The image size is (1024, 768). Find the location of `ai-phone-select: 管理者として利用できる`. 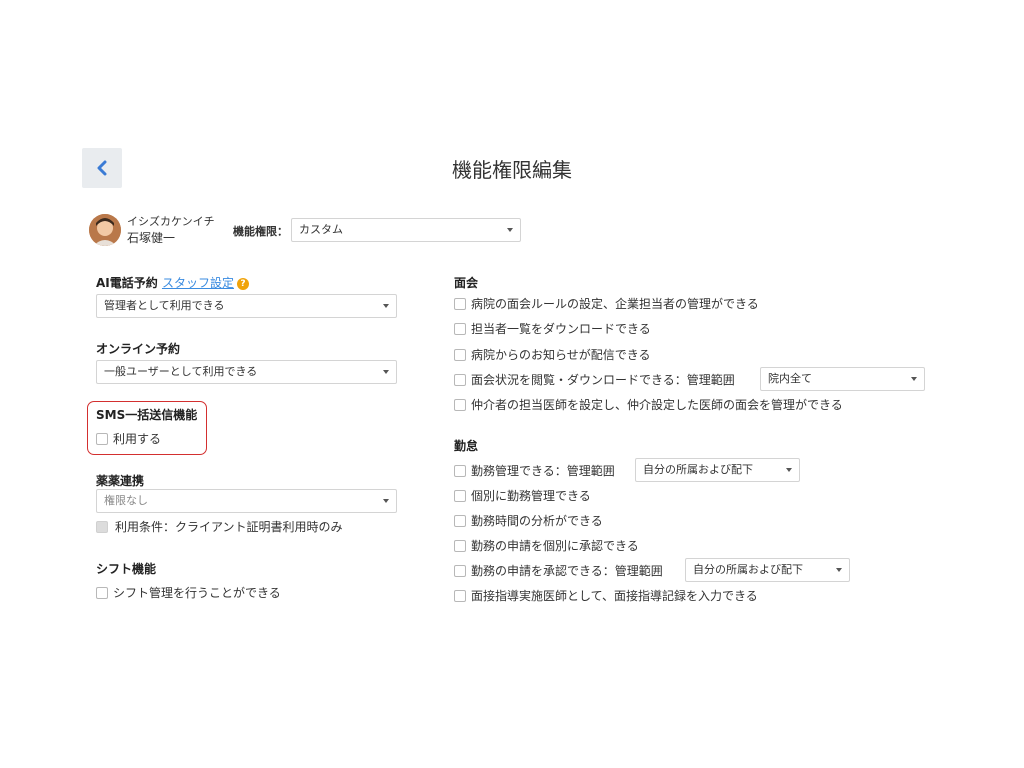

ai-phone-select: 管理者として利用できる is located at coordinates (246, 306).